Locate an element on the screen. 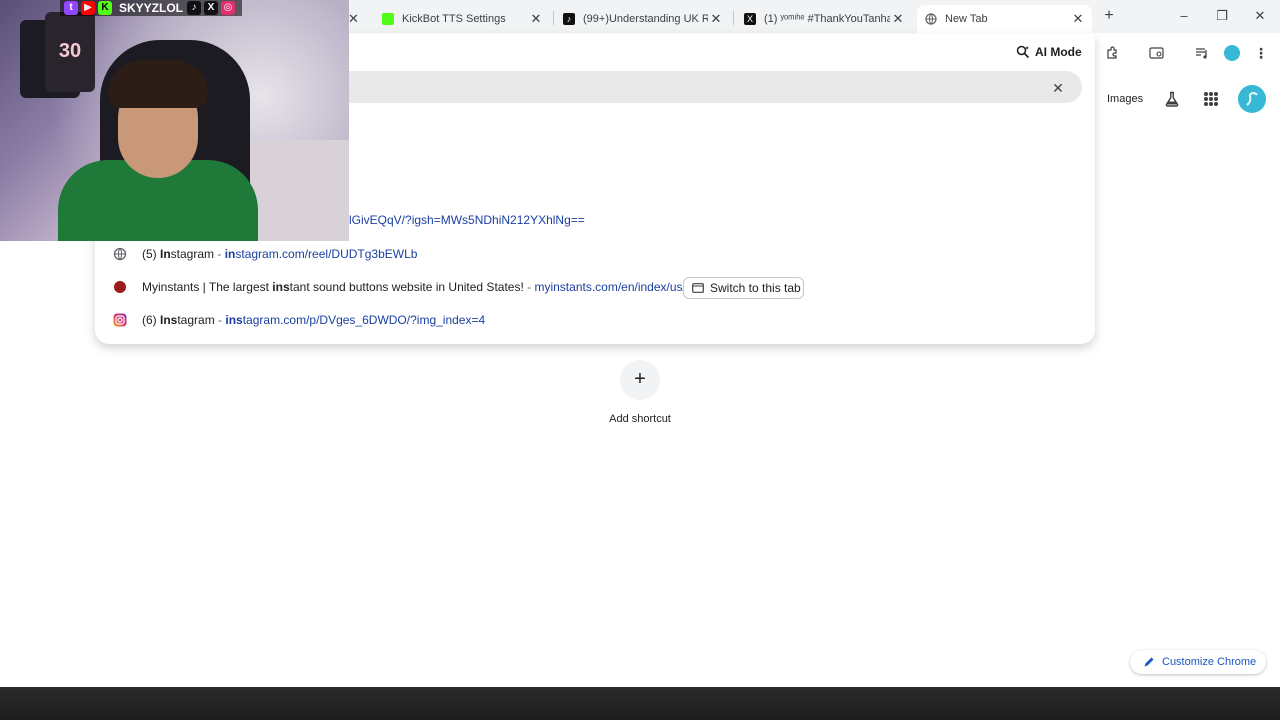 The height and width of the screenshot is (720, 1280). tab-new-tab: New Tab ✕ is located at coordinates (1004, 19).